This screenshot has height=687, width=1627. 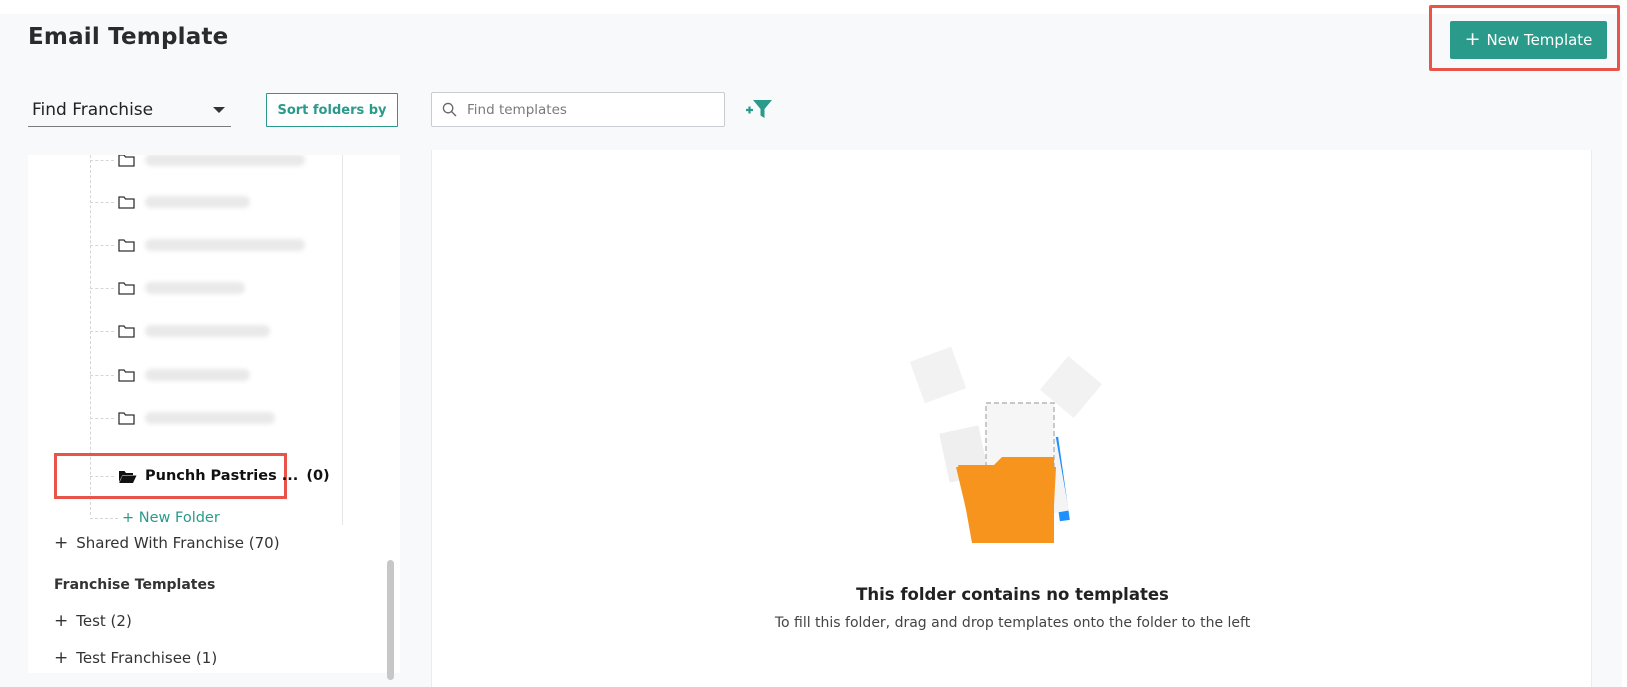 I want to click on shared-with-franchise-label: Shared With Franchise (70), so click(x=178, y=543).